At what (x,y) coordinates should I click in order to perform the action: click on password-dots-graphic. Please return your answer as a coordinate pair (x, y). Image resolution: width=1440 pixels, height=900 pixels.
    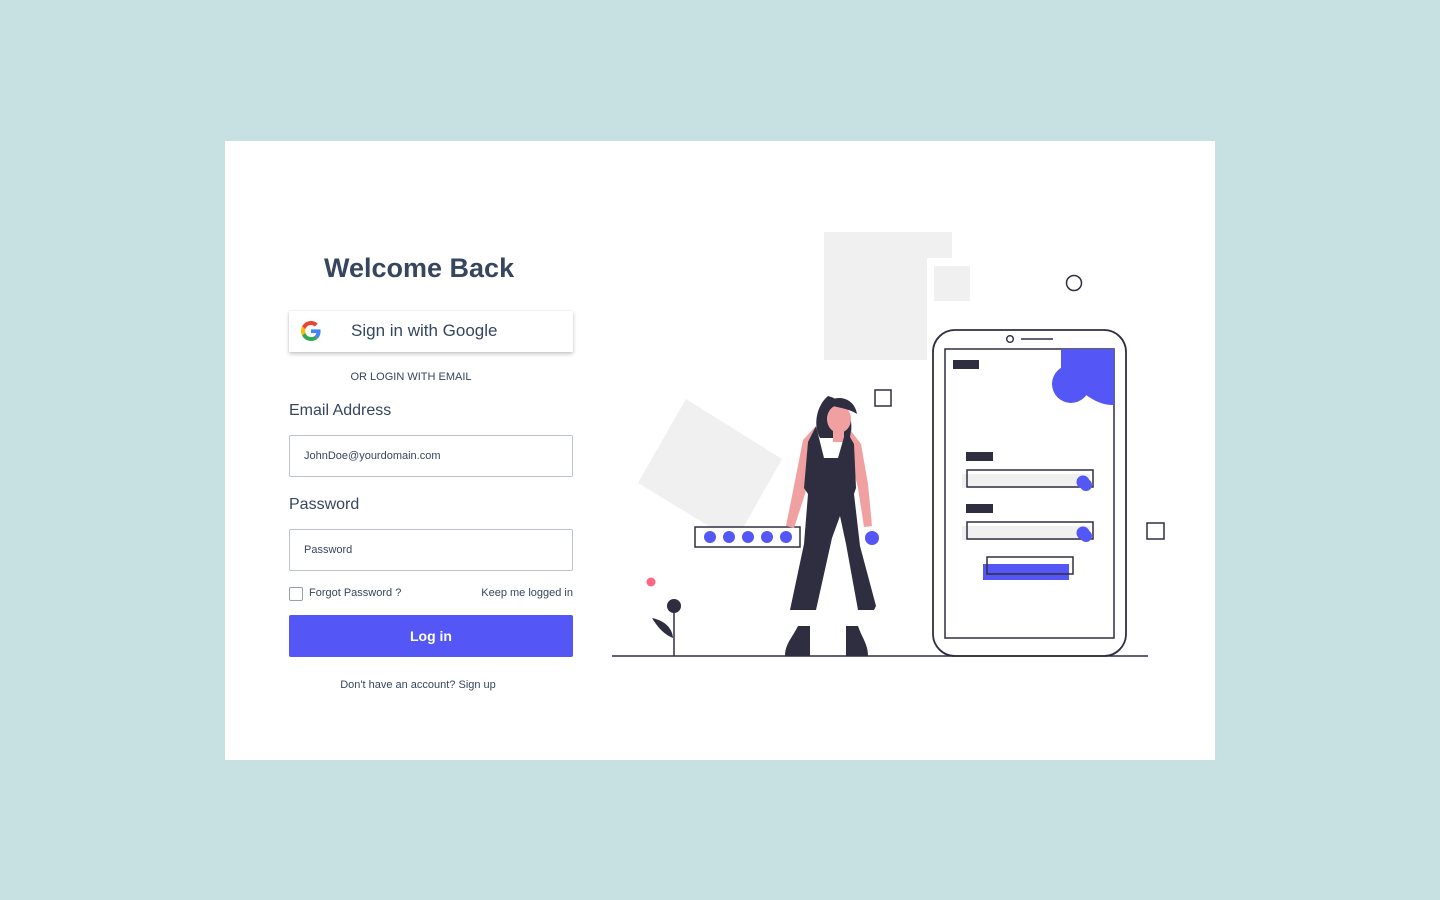
    Looking at the image, I should click on (747, 537).